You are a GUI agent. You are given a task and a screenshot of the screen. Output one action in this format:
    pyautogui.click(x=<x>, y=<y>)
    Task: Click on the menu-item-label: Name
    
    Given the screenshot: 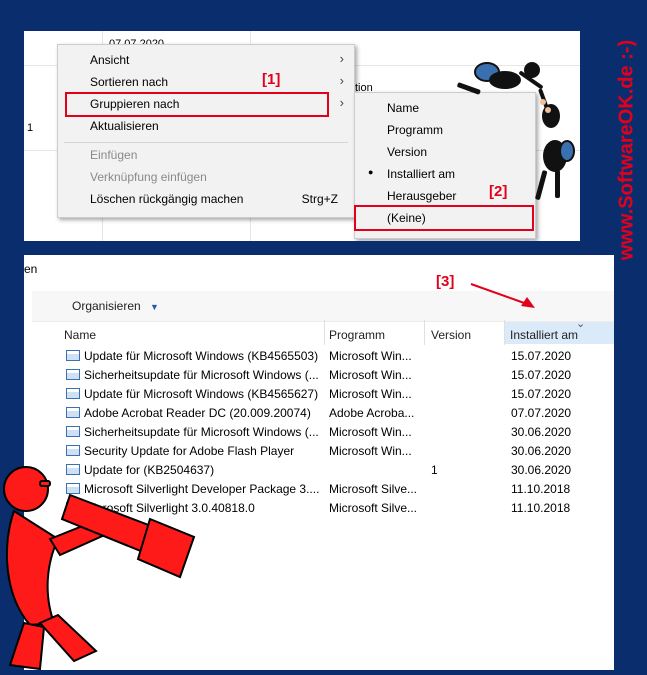 What is the action you would take?
    pyautogui.click(x=403, y=108)
    